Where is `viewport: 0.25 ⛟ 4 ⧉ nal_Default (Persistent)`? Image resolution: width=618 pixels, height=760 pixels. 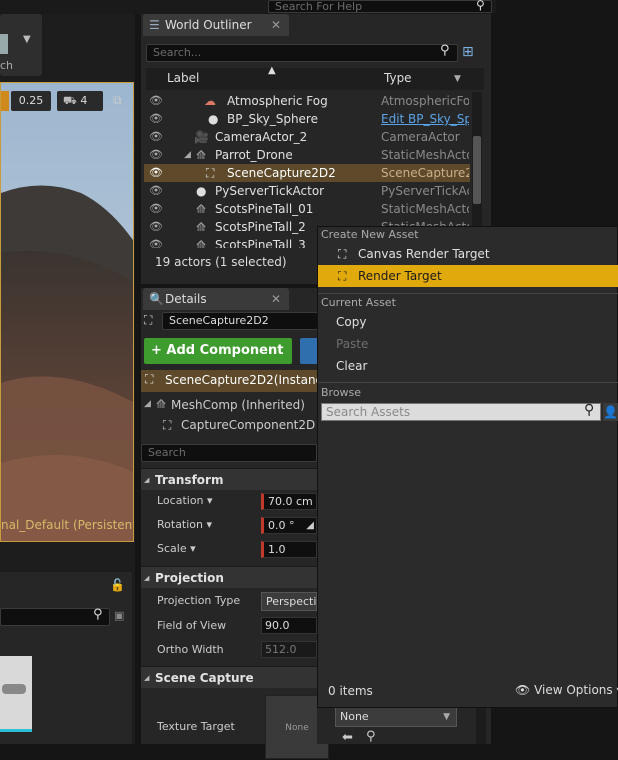
viewport: 0.25 ⛟ 4 ⧉ nal_Default (Persistent) is located at coordinates (67, 312).